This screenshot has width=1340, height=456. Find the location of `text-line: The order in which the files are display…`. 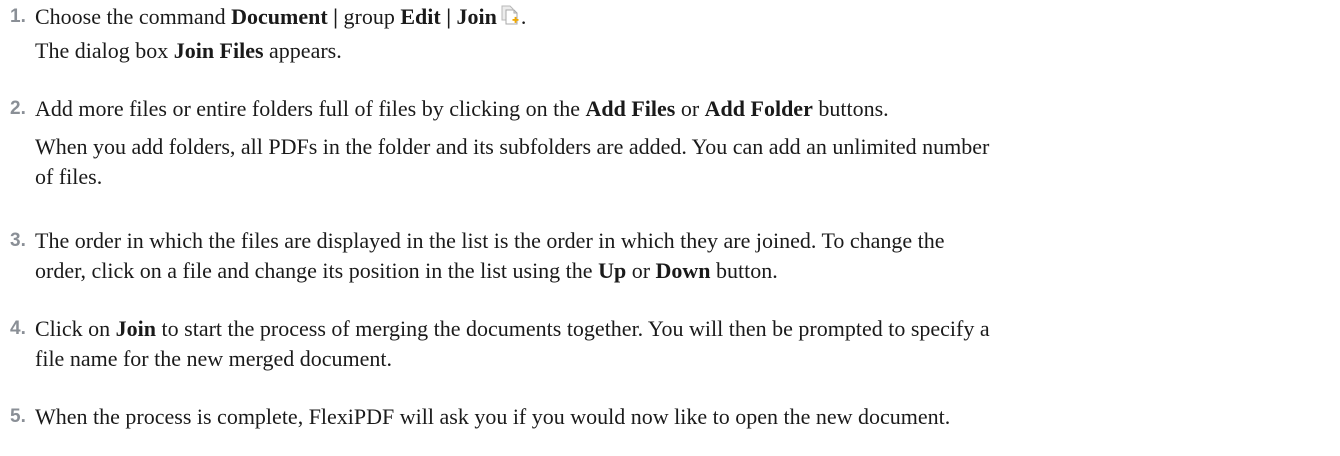

text-line: The order in which the files are display… is located at coordinates (490, 240).